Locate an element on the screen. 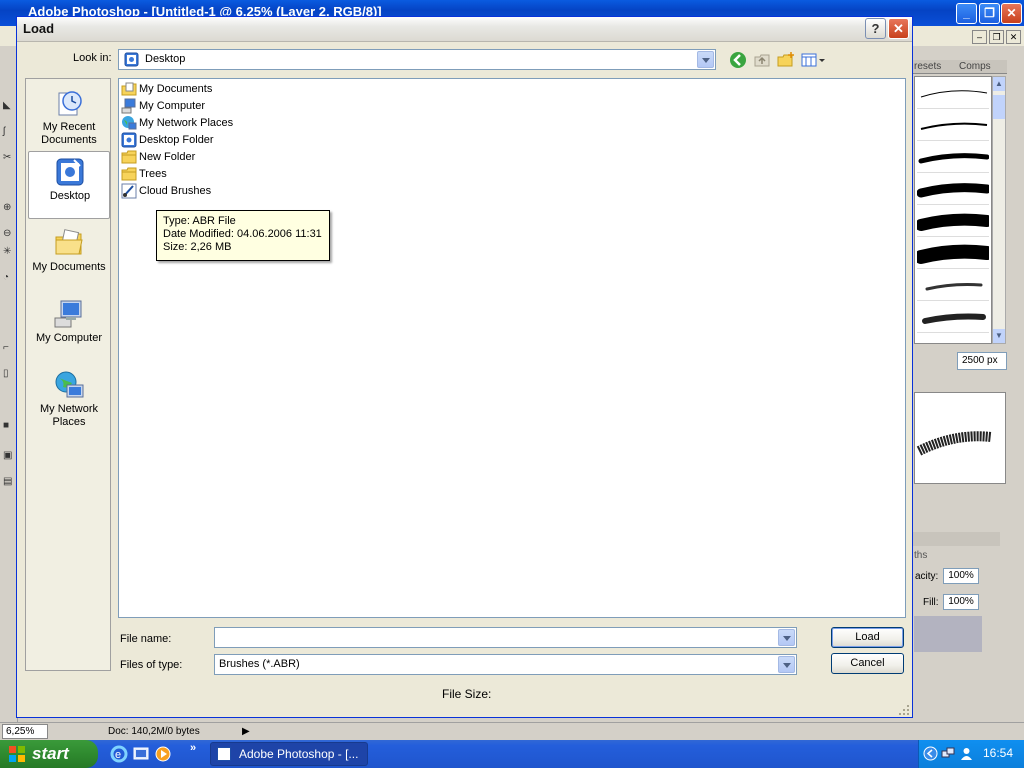 This screenshot has width=1024, height=768. look-in-dropdown: Desktop is located at coordinates (417, 59).